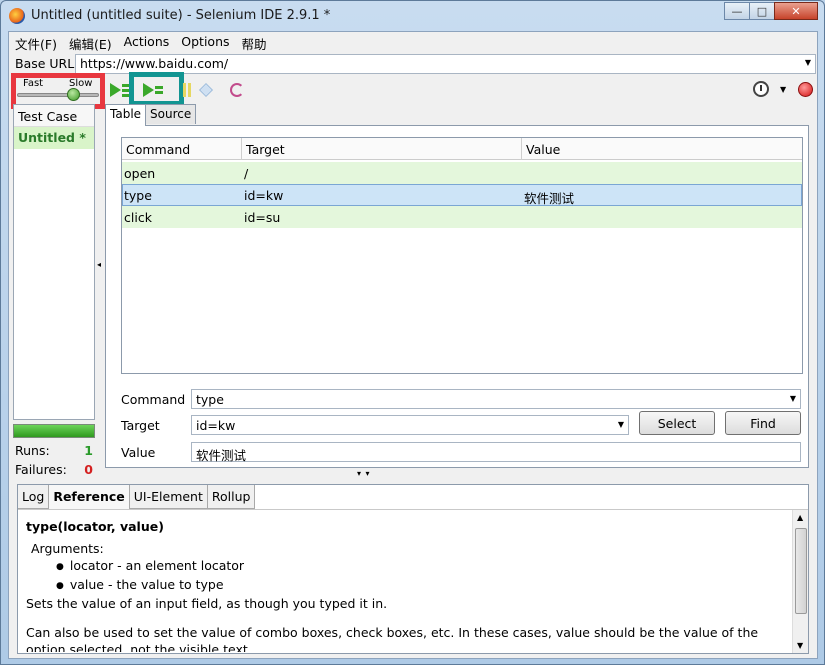 The image size is (825, 665). I want to click on reference-args-label: Arguments:, so click(67, 548).